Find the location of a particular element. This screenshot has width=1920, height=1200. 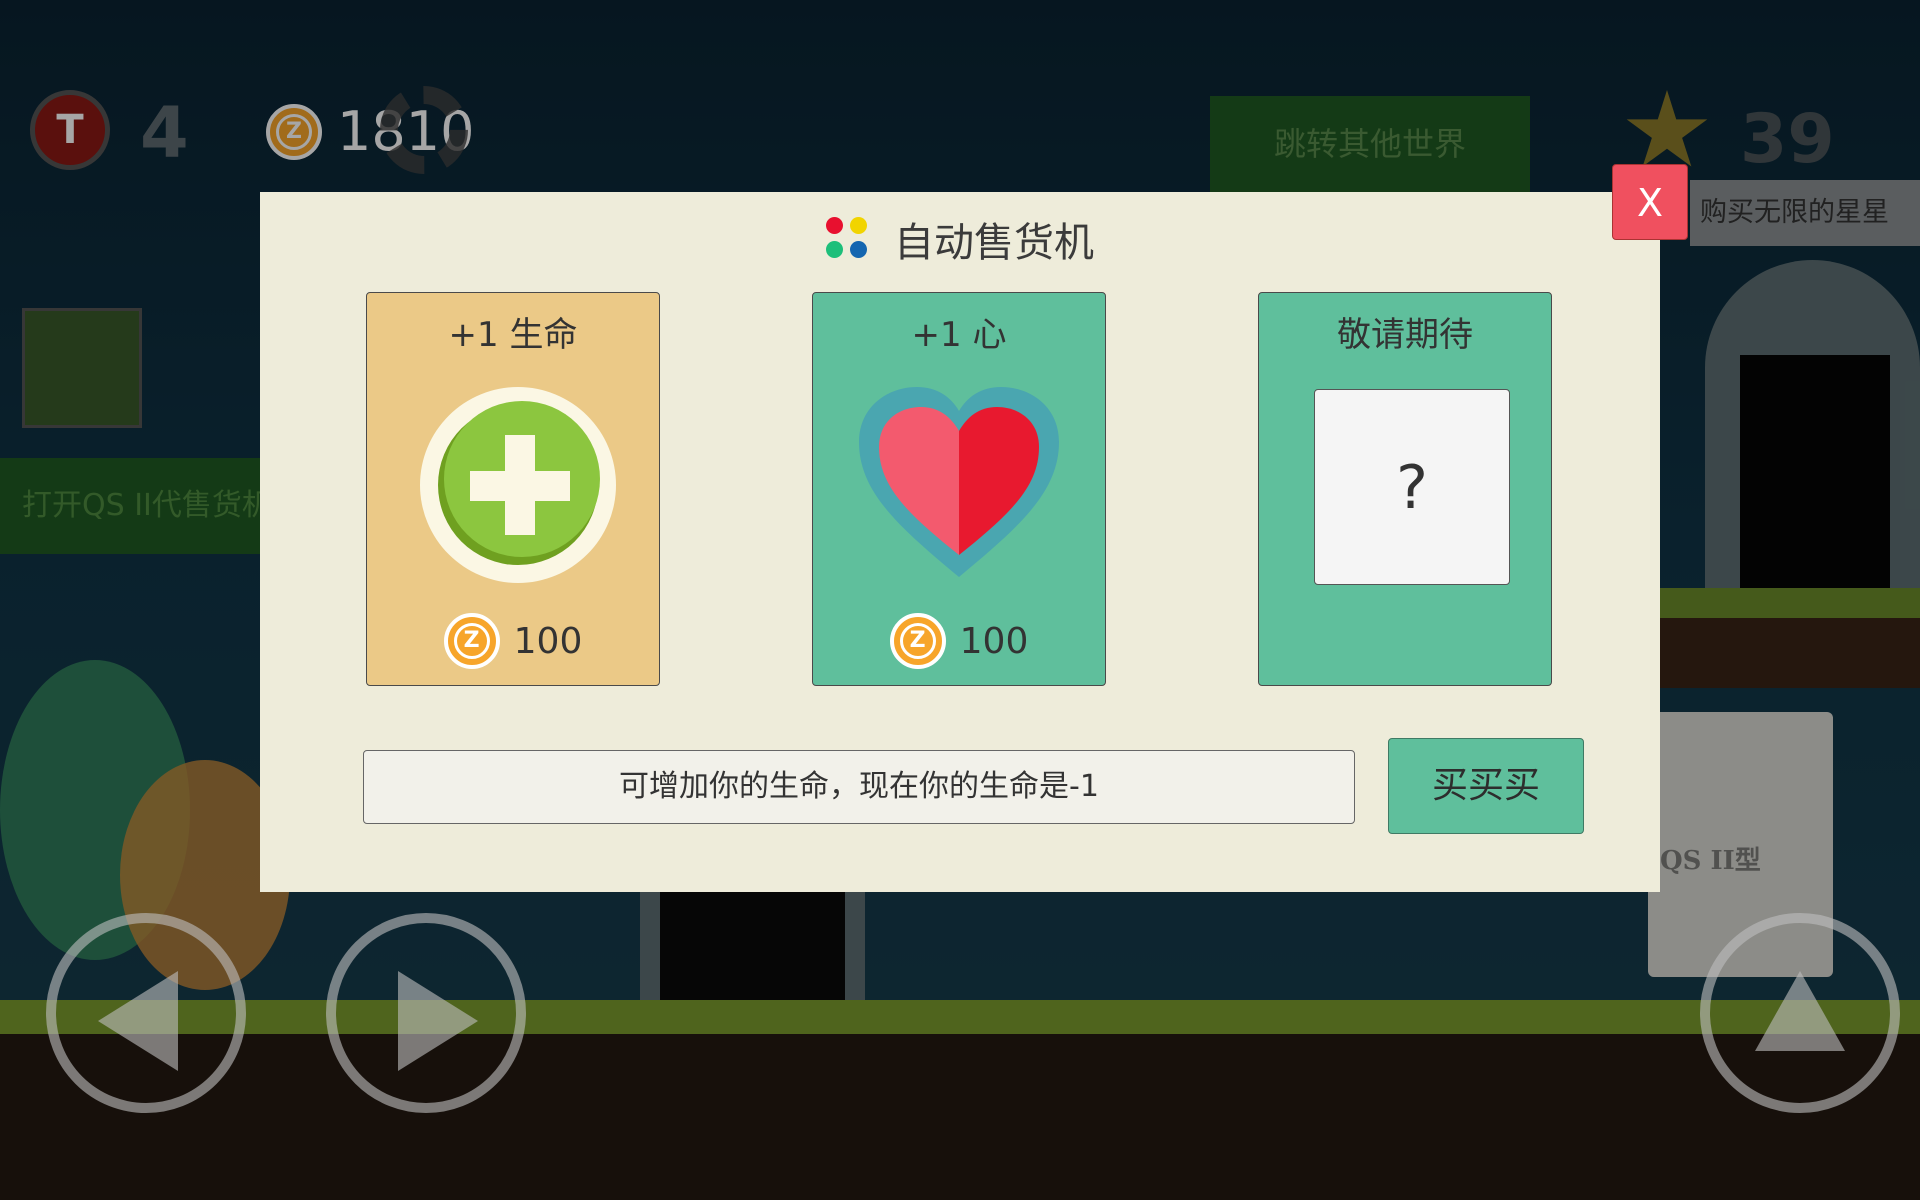

item-card-extra-heart: +1 心 Z 100 is located at coordinates (959, 489).